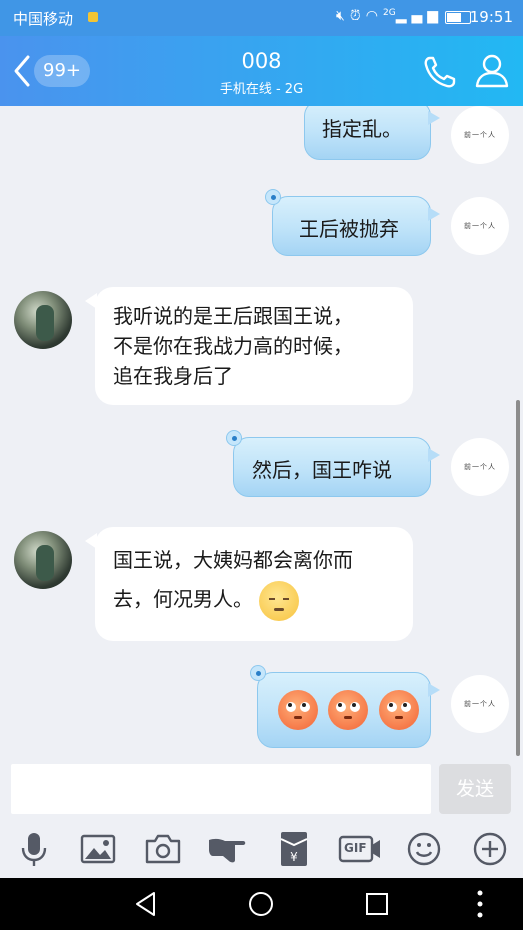 The width and height of the screenshot is (523, 930). I want to click on message-bubble-incoming: 我听说的是王后跟国王说， 不是你在我战力高的时候， 追在我身后了, so click(249, 346).